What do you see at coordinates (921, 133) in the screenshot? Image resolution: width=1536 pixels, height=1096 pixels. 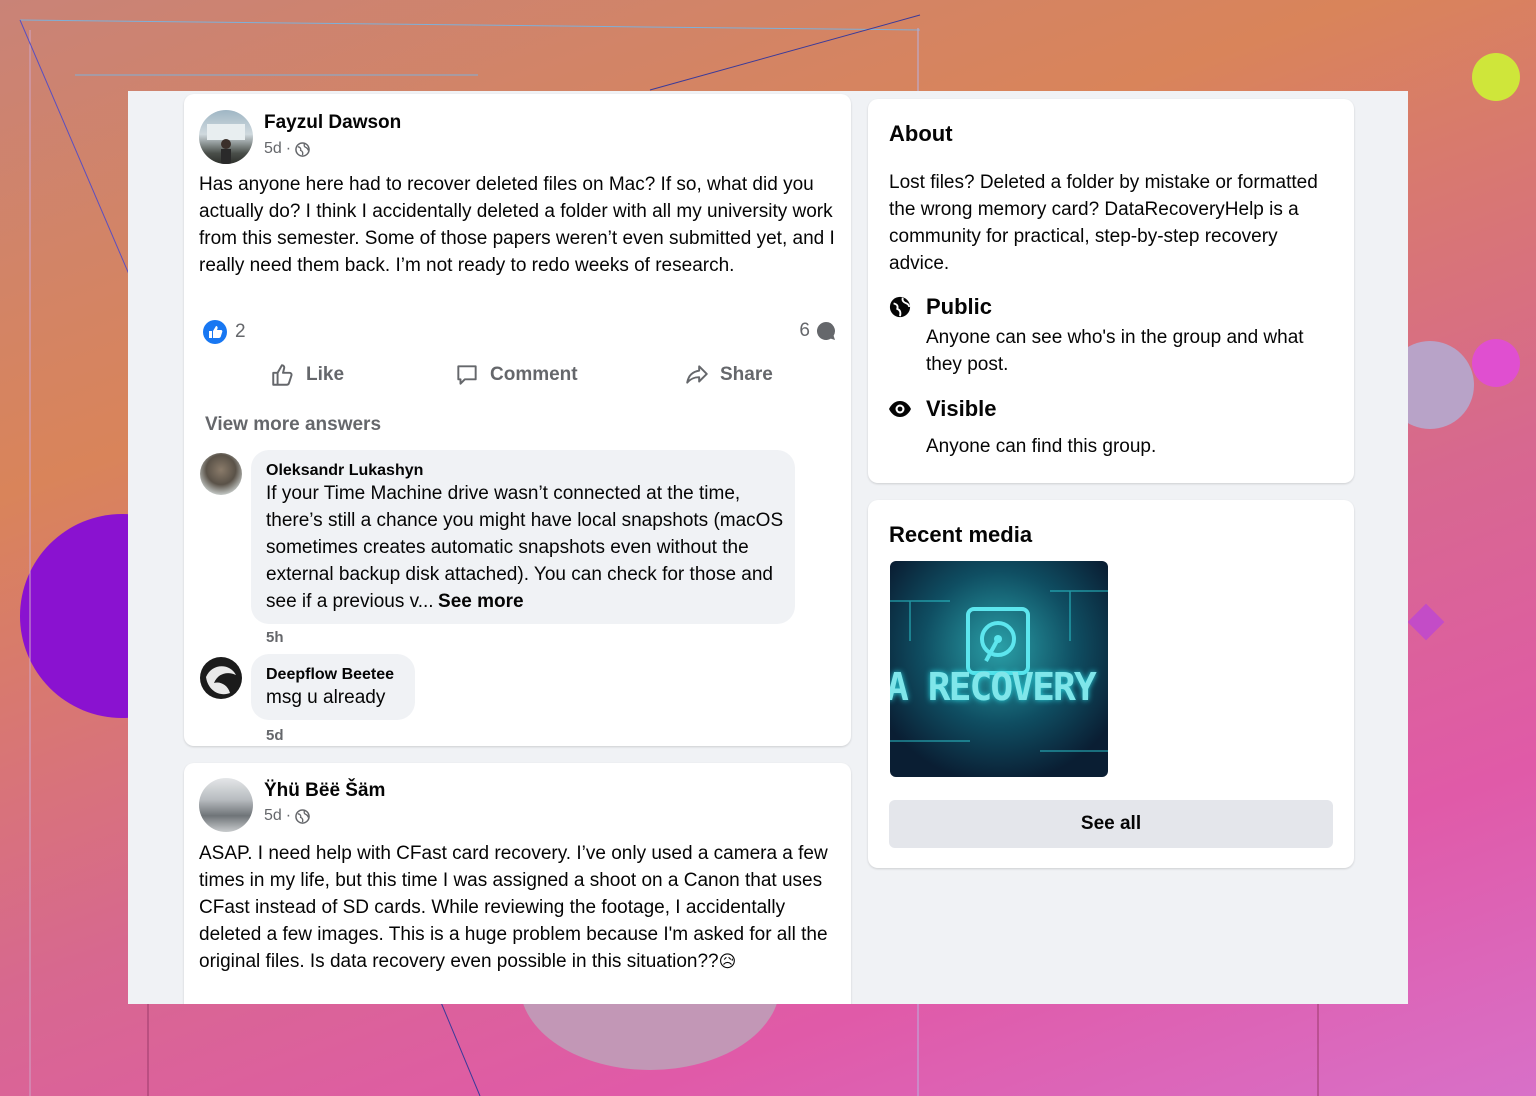 I see `about-title: About` at bounding box center [921, 133].